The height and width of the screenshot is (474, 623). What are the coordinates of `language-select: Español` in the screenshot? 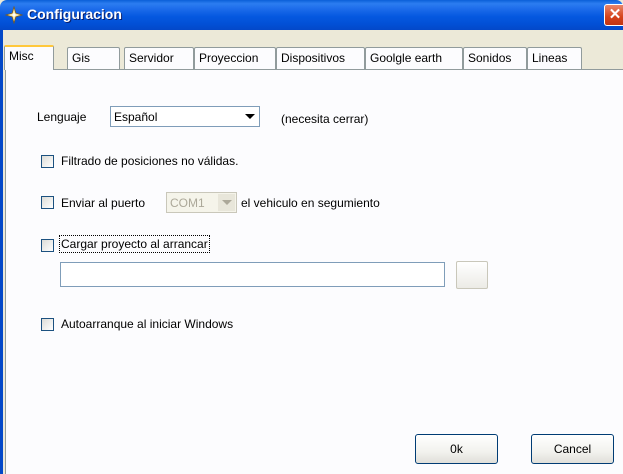 It's located at (185, 116).